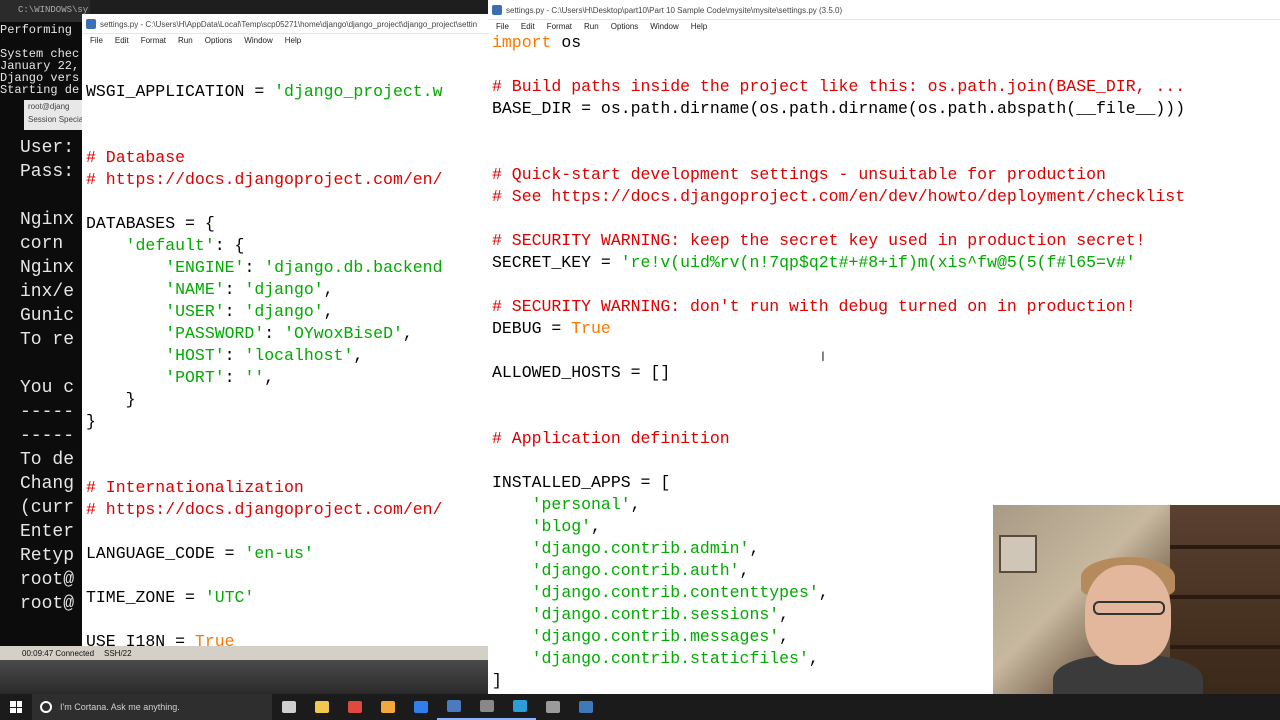 Image resolution: width=1280 pixels, height=720 pixels. What do you see at coordinates (1128, 615) in the screenshot?
I see `person-head` at bounding box center [1128, 615].